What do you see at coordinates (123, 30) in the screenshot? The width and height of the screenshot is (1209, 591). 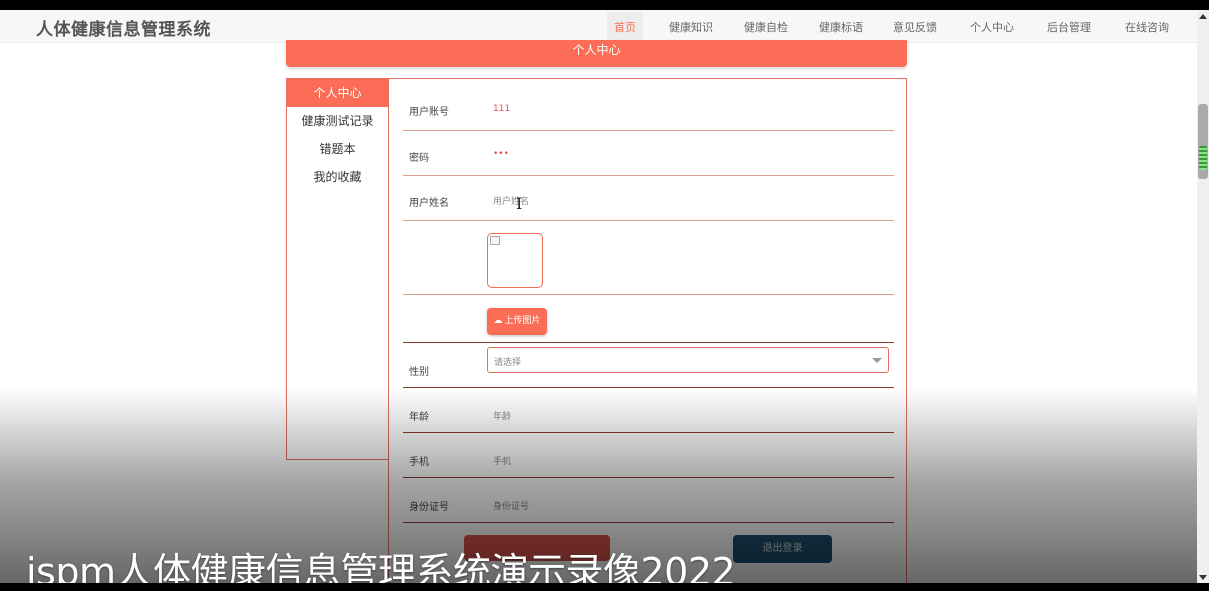 I see `app-title: 人体健康信息管理系统` at bounding box center [123, 30].